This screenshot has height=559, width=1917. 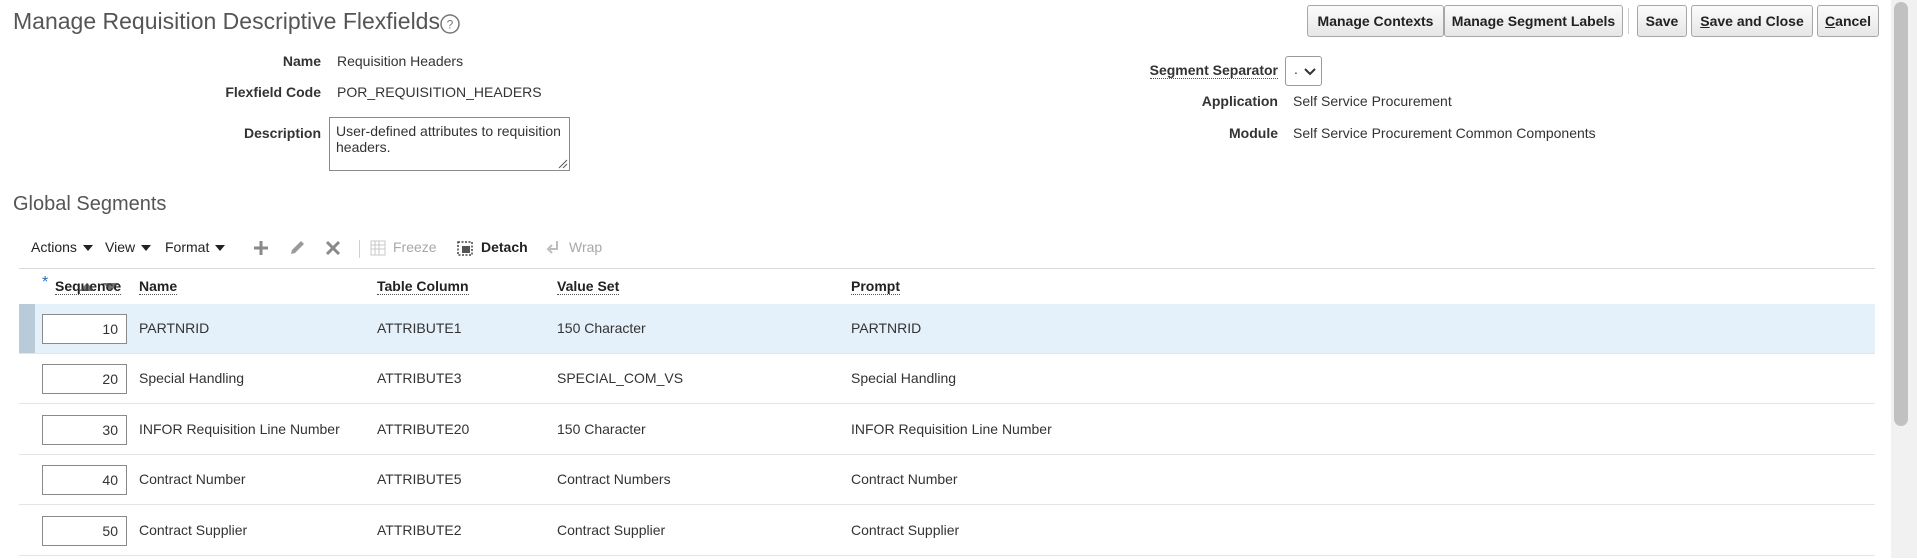 What do you see at coordinates (261, 248) in the screenshot?
I see `add-icon` at bounding box center [261, 248].